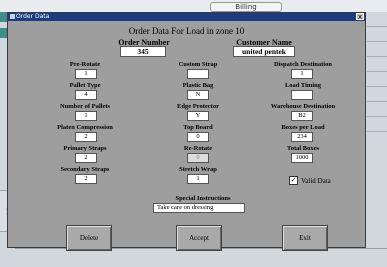  What do you see at coordinates (85, 85) in the screenshot?
I see `pallet-type-label: Pallet Type` at bounding box center [85, 85].